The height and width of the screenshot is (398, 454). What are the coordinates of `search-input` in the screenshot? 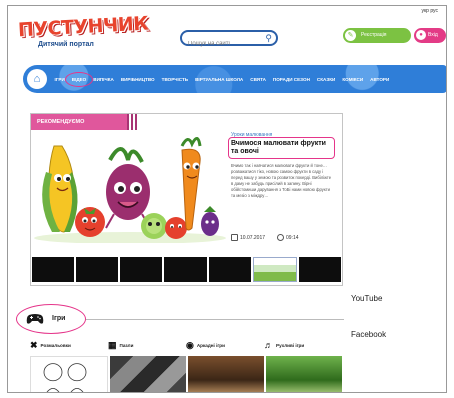 It's located at (225, 44).